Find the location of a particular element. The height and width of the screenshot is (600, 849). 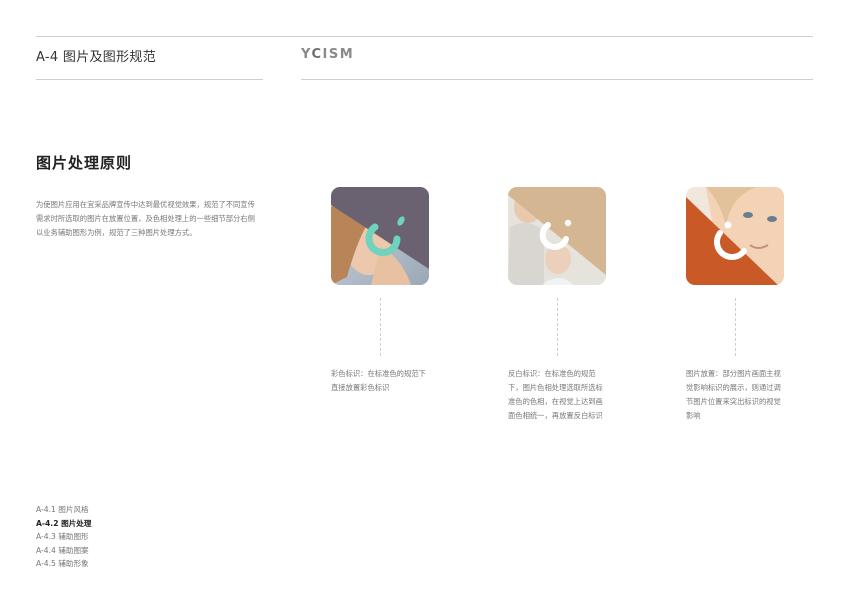

caption-color-logo: 彩色标识：在标准色的规范下直接放置彩色标识 is located at coordinates (378, 380).